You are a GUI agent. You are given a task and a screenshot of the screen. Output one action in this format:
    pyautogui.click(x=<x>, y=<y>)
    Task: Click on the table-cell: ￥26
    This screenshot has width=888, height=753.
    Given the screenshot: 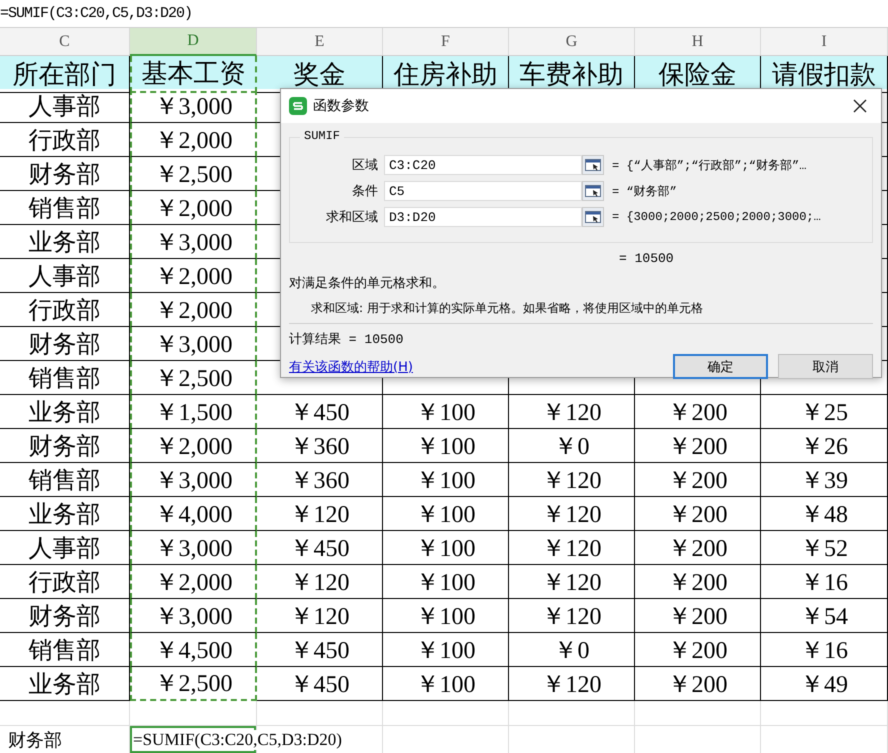 What is the action you would take?
    pyautogui.click(x=824, y=446)
    